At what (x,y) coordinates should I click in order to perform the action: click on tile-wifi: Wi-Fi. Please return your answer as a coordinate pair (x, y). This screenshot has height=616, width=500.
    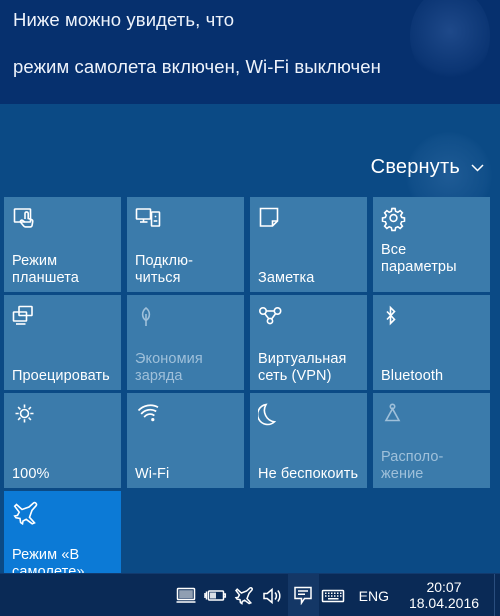
    Looking at the image, I should click on (185, 440).